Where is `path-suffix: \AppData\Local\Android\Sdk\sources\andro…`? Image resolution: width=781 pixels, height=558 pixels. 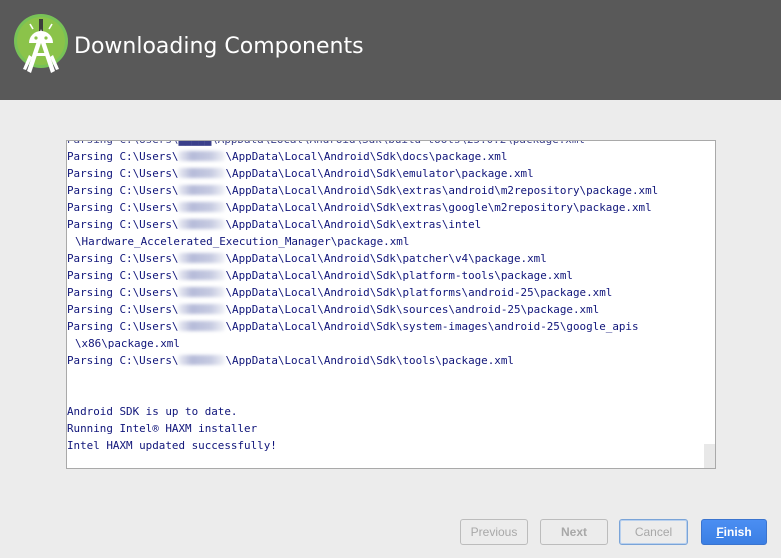
path-suffix: \AppData\Local\Android\Sdk\sources\andro… is located at coordinates (412, 309).